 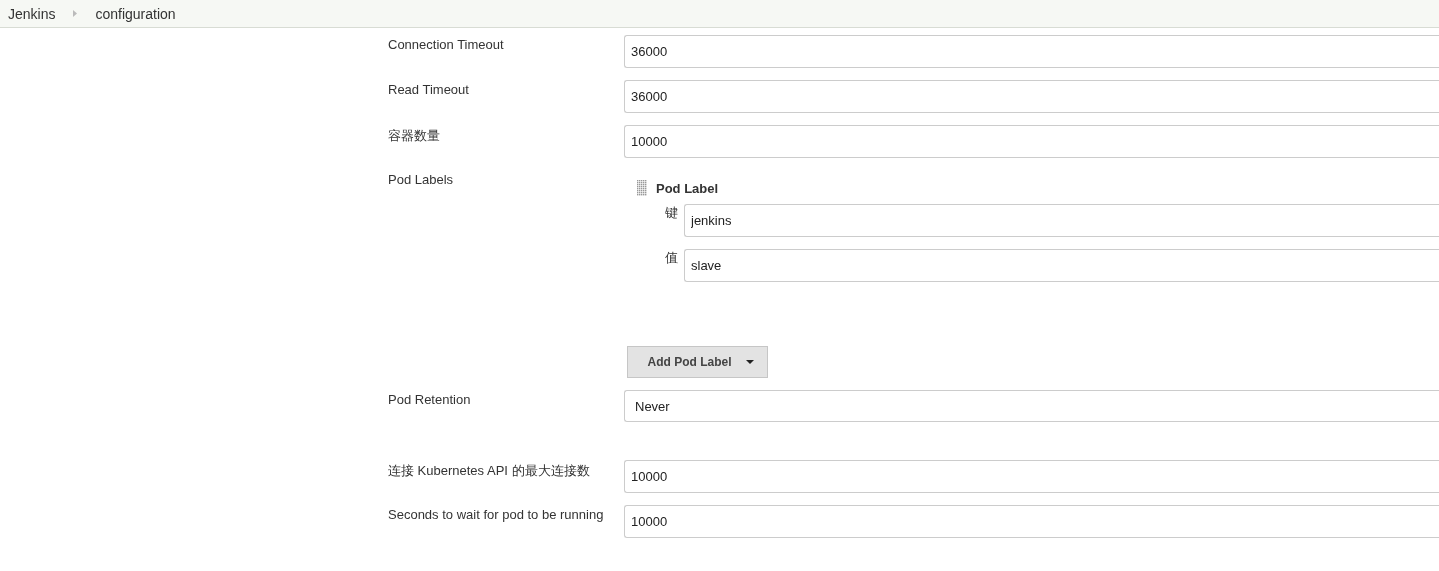 What do you see at coordinates (421, 180) in the screenshot?
I see `field-label: Pod Labels` at bounding box center [421, 180].